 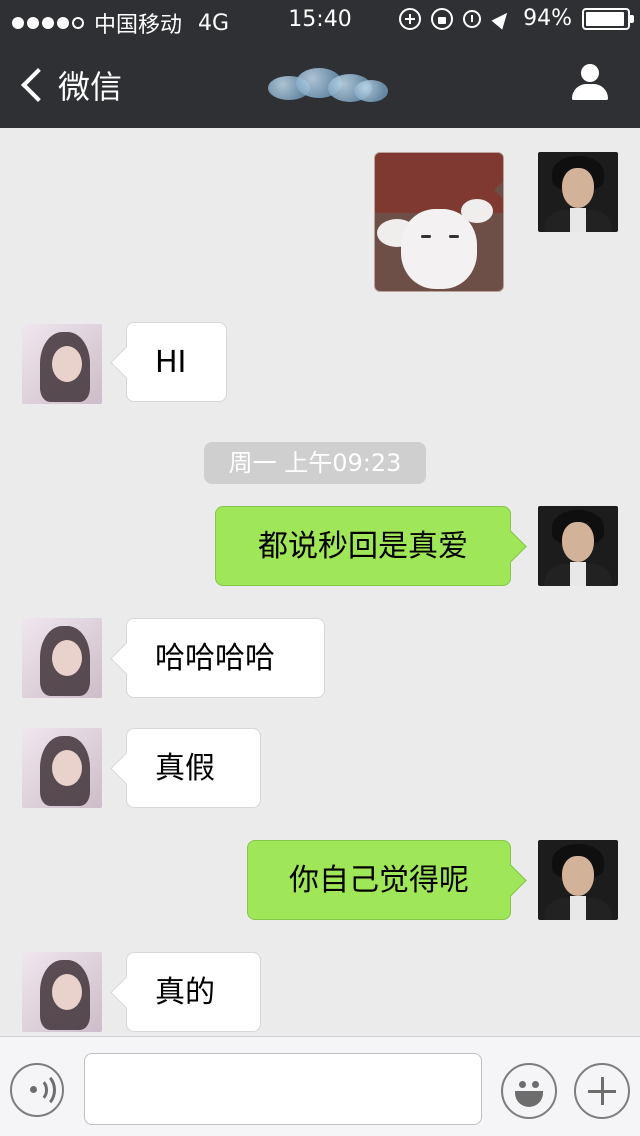 I want to click on location-arrow-icon, so click(x=502, y=18).